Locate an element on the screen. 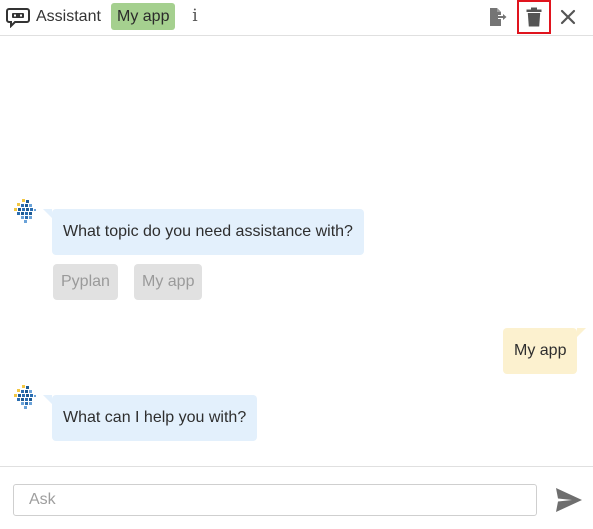  chat-input-bar is located at coordinates (296, 497).